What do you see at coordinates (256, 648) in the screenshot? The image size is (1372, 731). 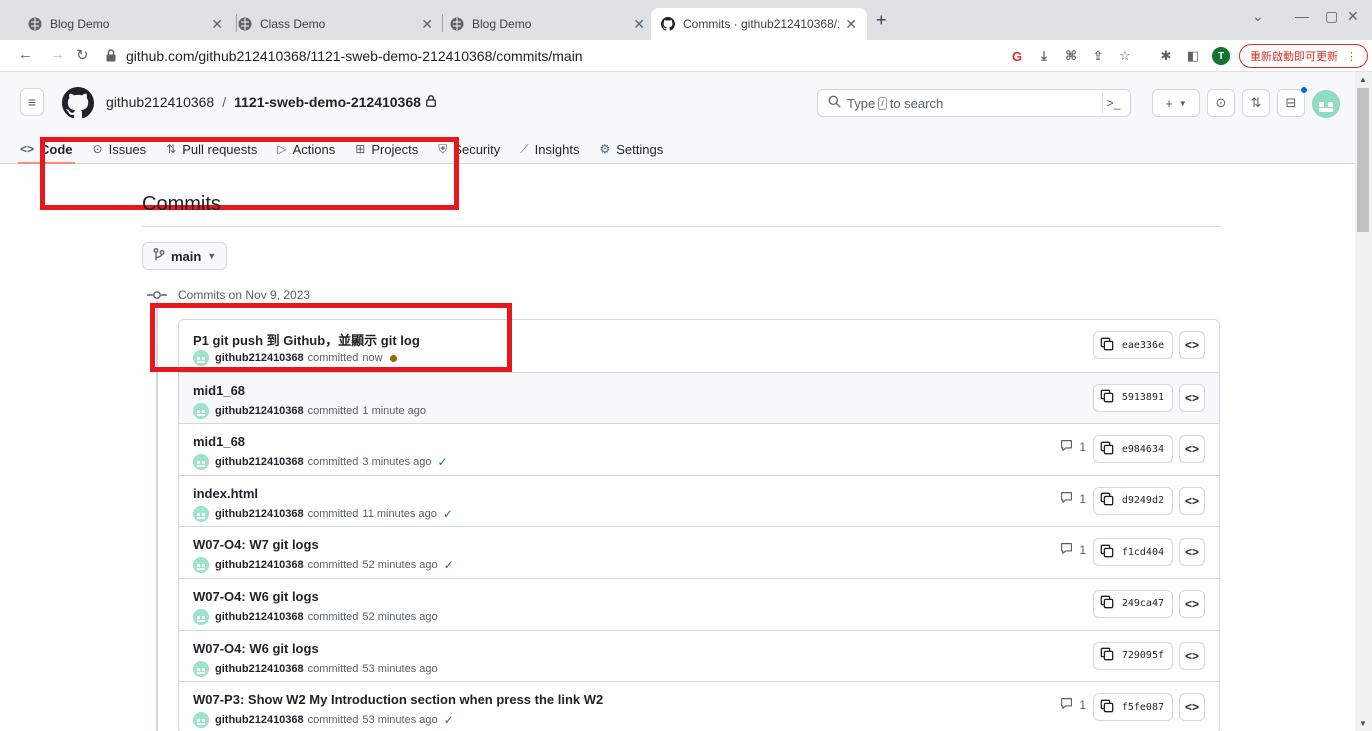 I see `commit-message: W07-O4: W6 git logs` at bounding box center [256, 648].